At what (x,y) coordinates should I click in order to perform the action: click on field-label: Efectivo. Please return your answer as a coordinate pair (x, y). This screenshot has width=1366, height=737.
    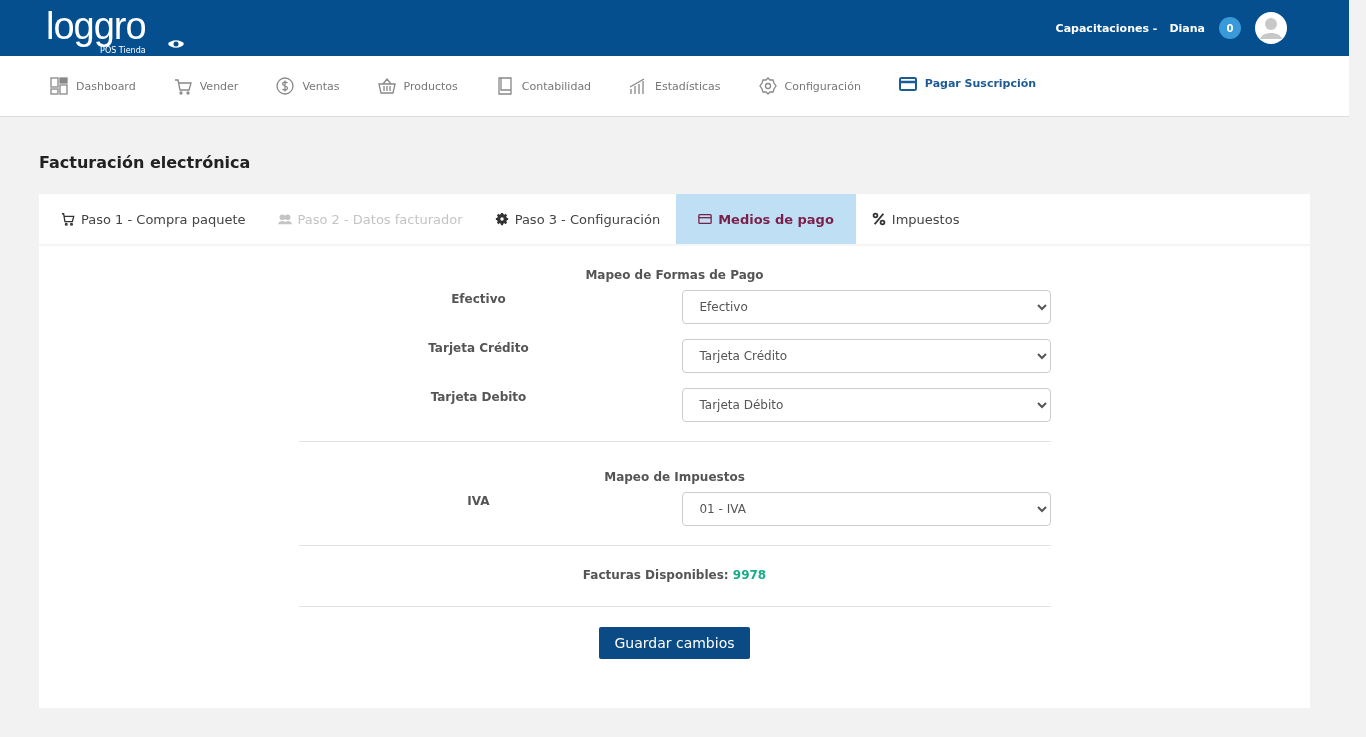
    Looking at the image, I should click on (478, 298).